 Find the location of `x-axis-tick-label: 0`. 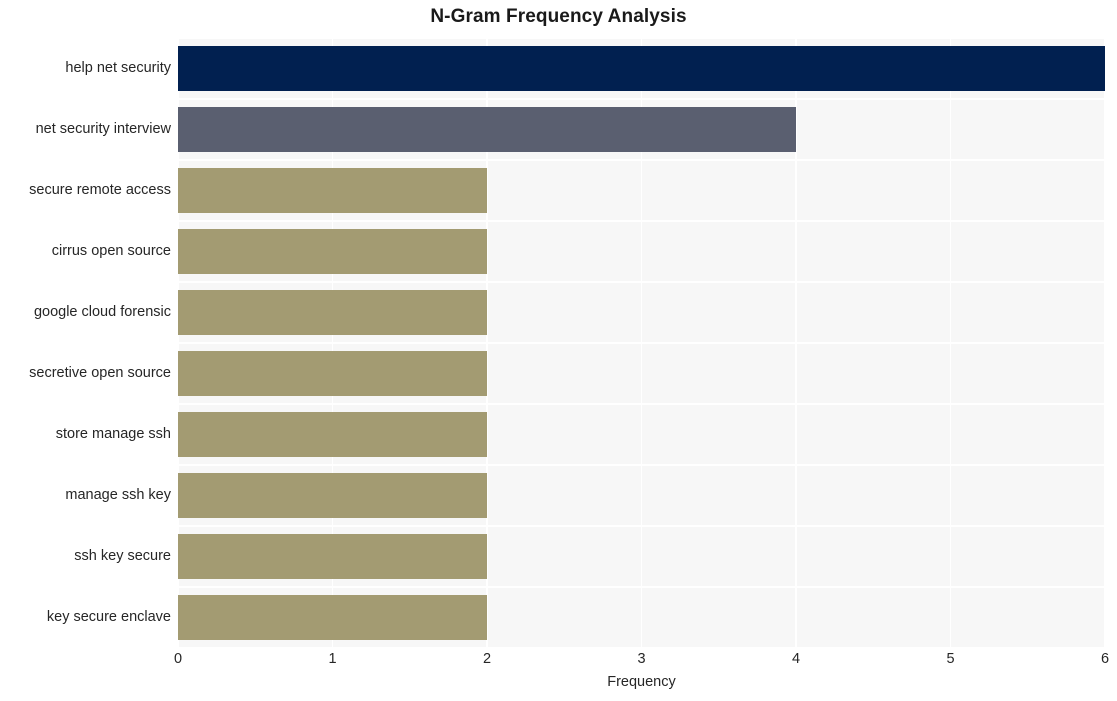

x-axis-tick-label: 0 is located at coordinates (178, 659).